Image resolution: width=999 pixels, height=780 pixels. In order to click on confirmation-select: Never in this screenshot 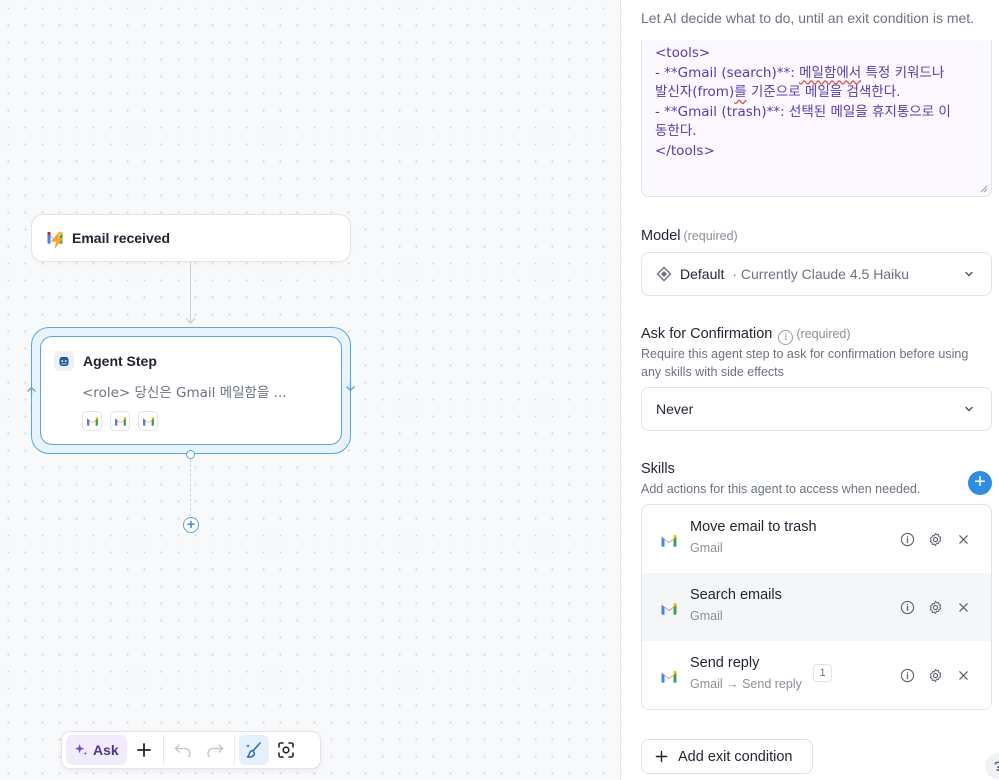, I will do `click(816, 409)`.